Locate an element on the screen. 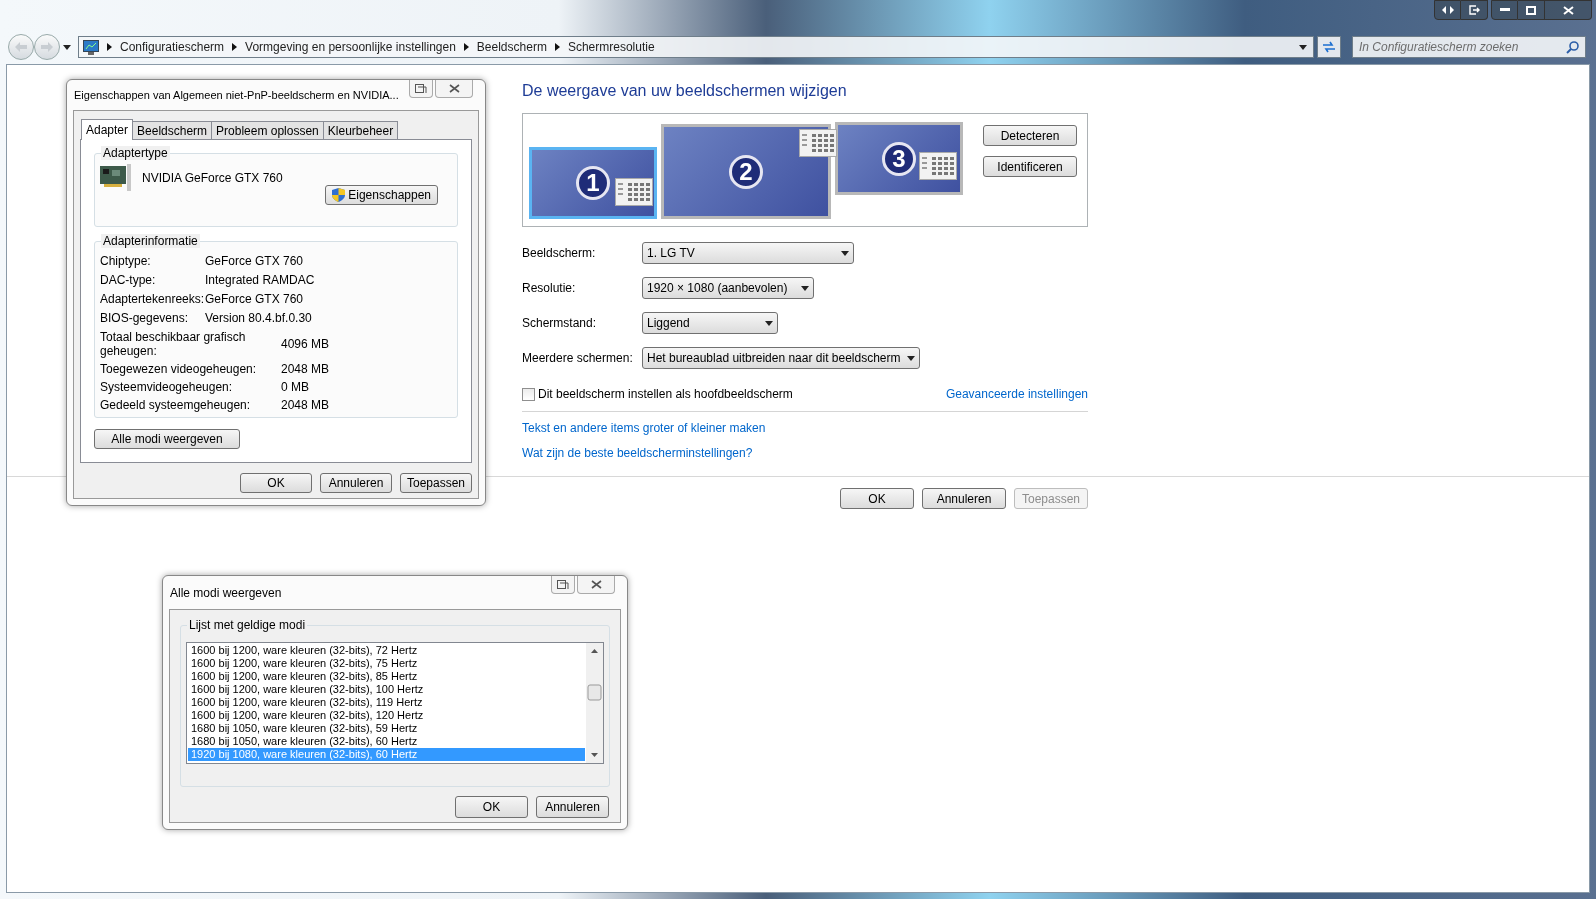 The height and width of the screenshot is (899, 1596). scrollbar is located at coordinates (594, 703).